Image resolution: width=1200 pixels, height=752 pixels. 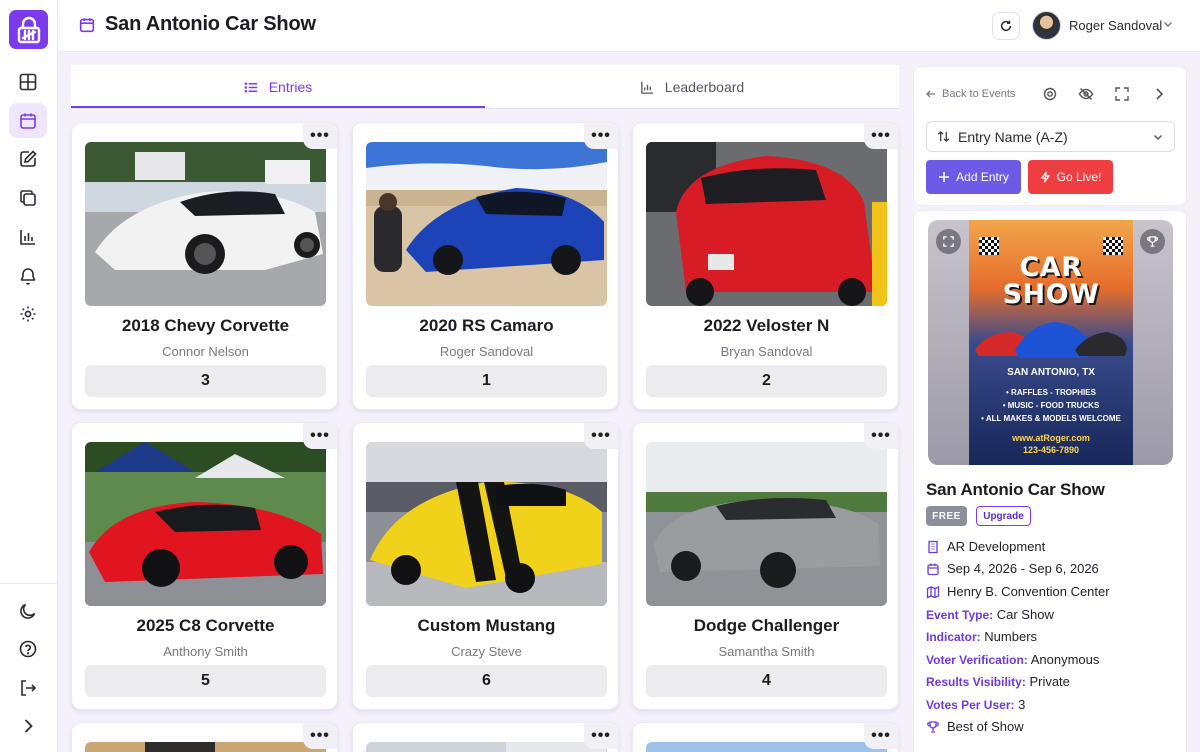 I want to click on event-venue: Henry B. Convention Center, so click(x=1028, y=591).